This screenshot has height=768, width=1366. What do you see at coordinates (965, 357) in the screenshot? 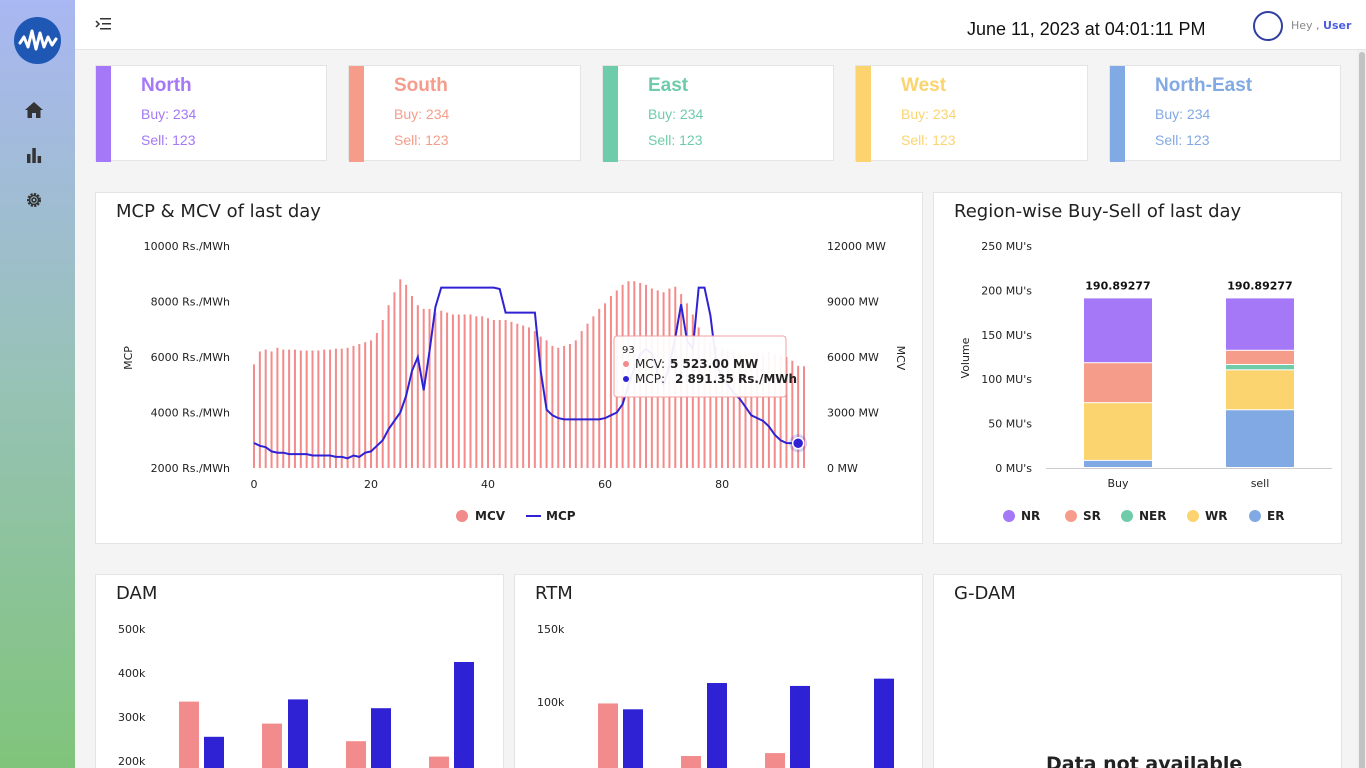
I see `y-axis-label: Volume` at bounding box center [965, 357].